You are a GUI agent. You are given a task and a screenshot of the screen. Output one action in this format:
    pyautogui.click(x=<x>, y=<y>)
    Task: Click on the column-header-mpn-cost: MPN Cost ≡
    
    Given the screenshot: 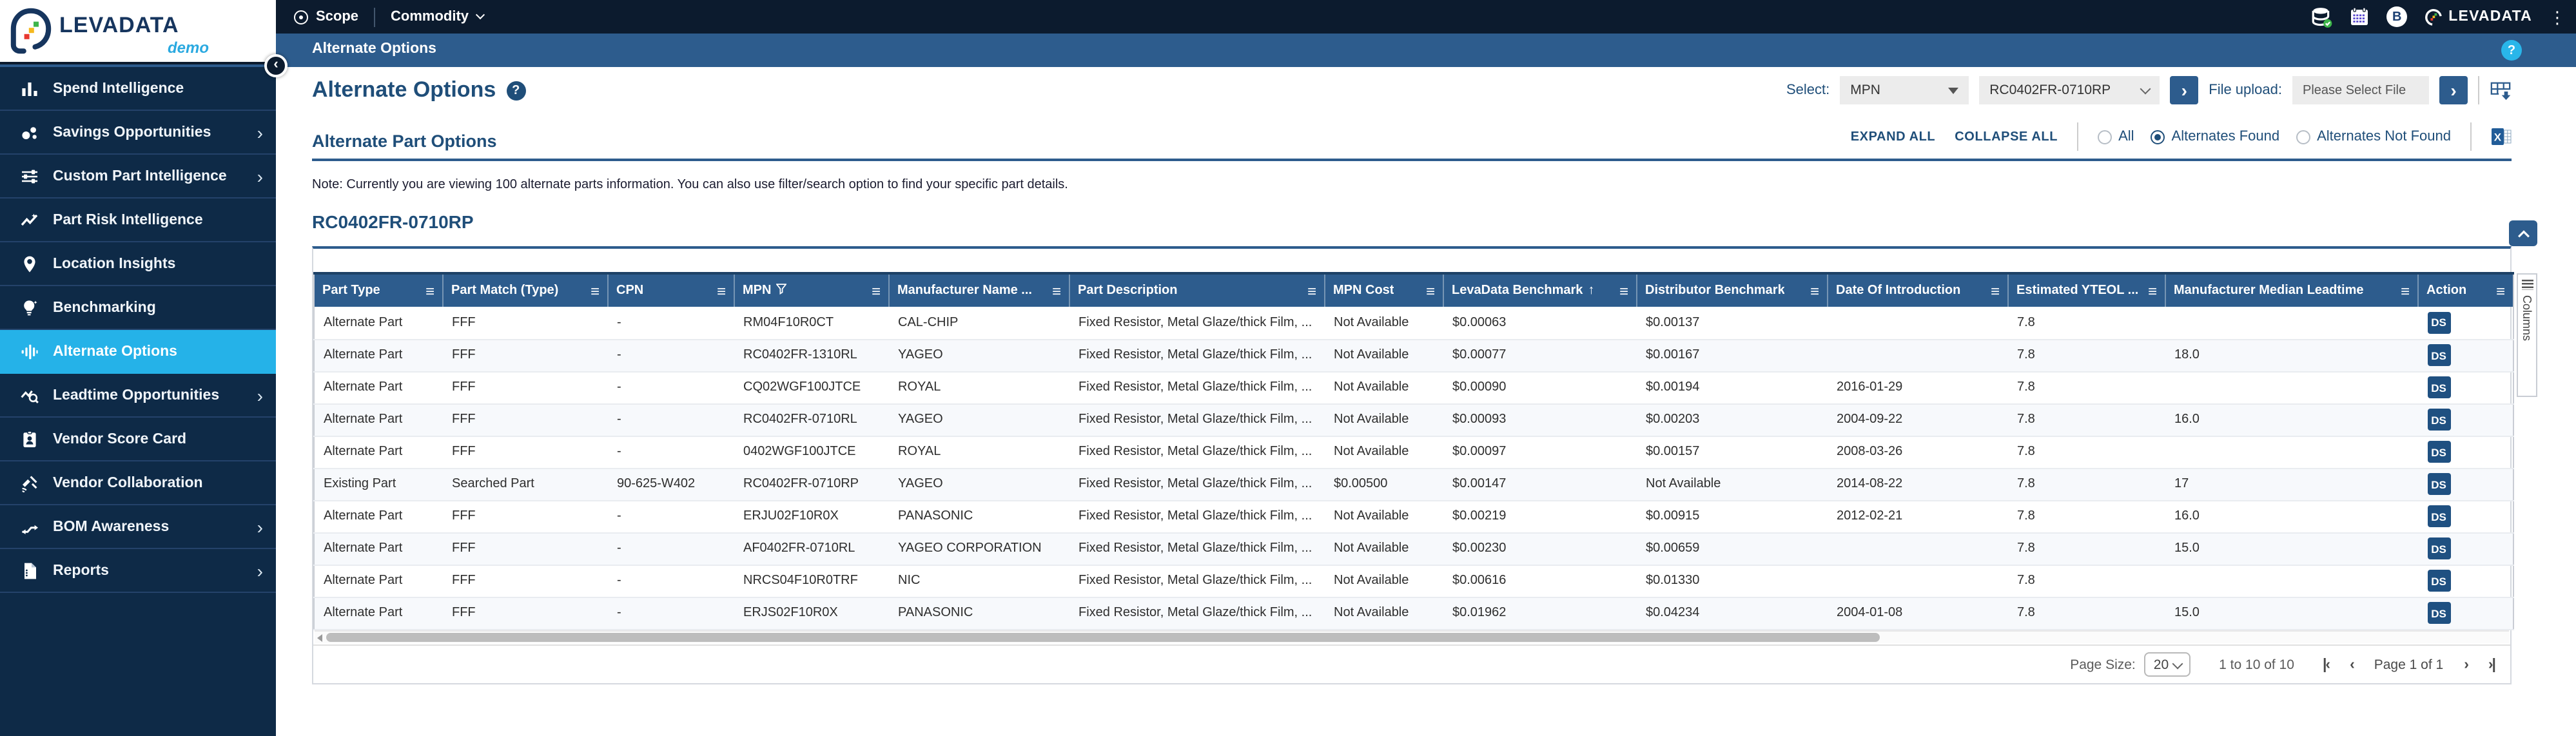 What is the action you would take?
    pyautogui.click(x=1384, y=289)
    